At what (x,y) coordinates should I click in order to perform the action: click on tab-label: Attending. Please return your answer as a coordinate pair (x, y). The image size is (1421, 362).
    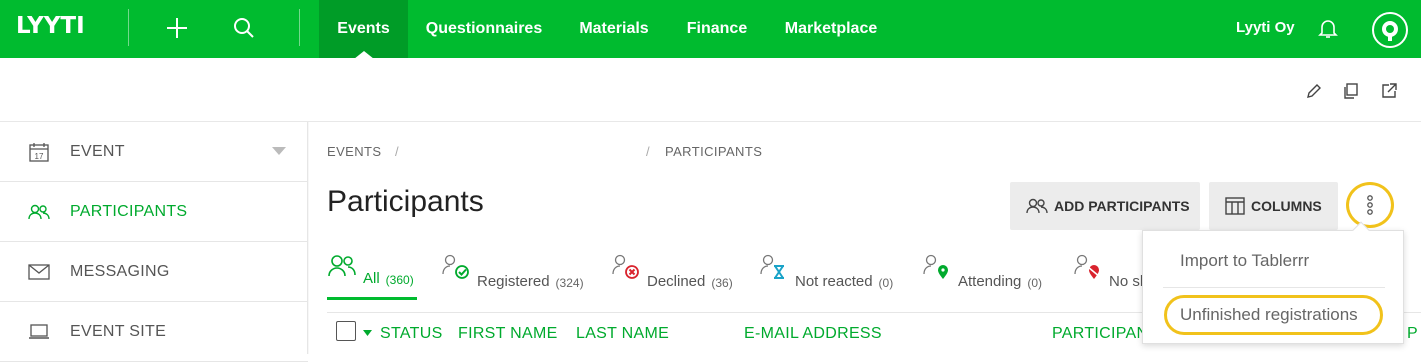
    Looking at the image, I should click on (990, 281).